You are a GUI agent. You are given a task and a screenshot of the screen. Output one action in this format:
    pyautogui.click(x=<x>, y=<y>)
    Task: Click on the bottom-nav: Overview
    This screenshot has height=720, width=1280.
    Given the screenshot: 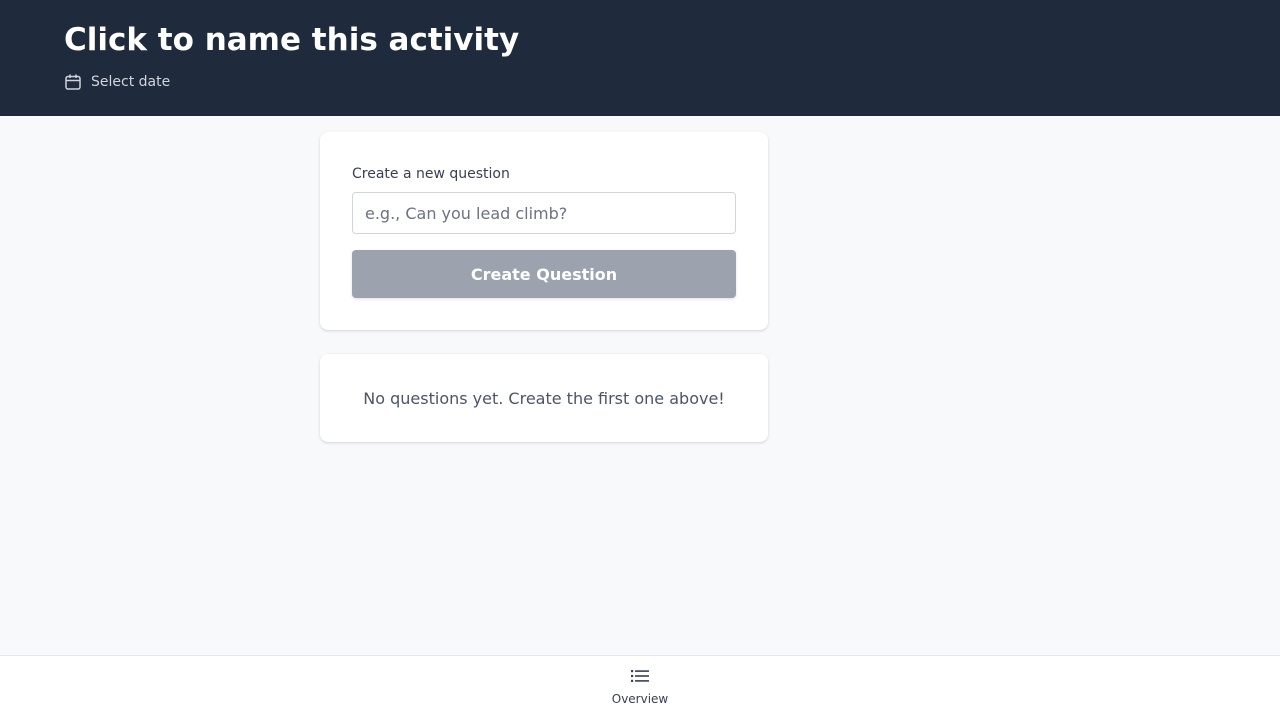 What is the action you would take?
    pyautogui.click(x=640, y=687)
    